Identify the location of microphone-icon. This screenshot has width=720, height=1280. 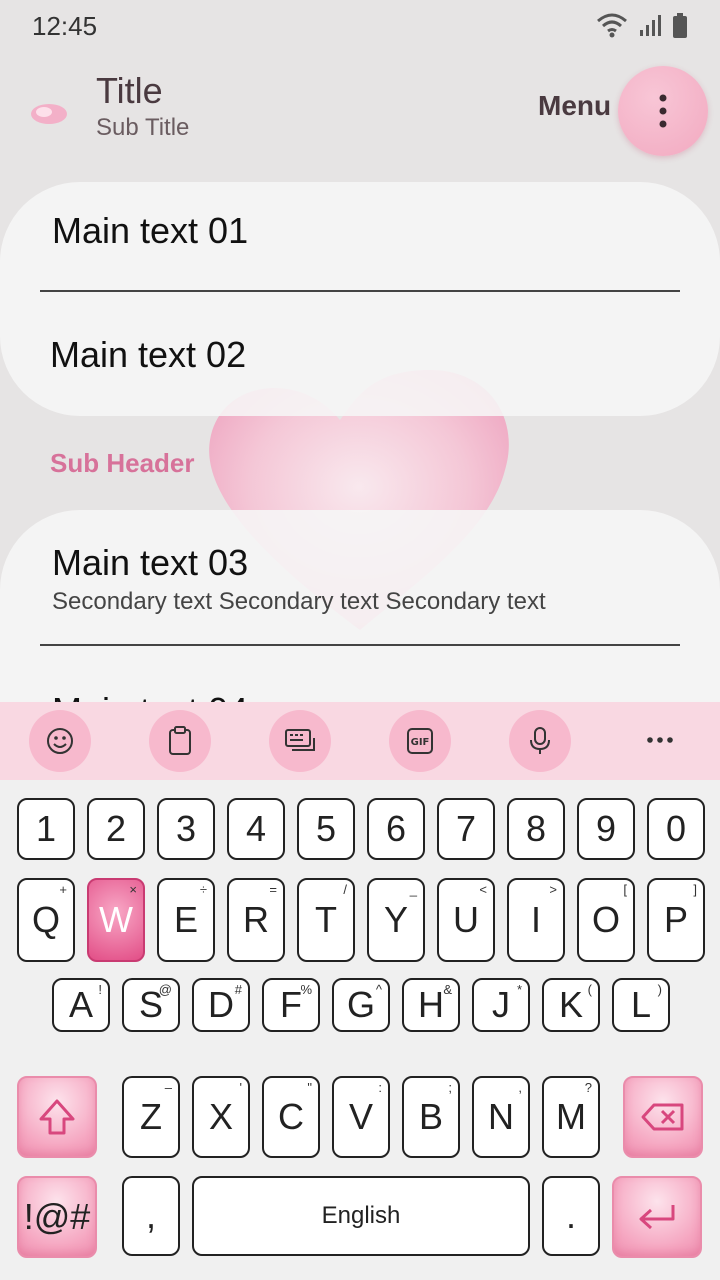
(540, 740).